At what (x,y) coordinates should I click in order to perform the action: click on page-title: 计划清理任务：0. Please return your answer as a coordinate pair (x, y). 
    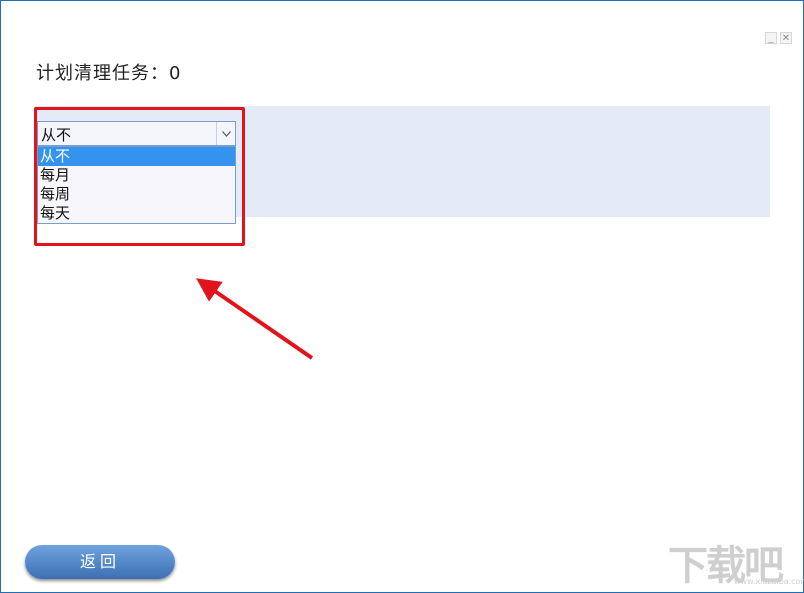
    Looking at the image, I should click on (109, 73).